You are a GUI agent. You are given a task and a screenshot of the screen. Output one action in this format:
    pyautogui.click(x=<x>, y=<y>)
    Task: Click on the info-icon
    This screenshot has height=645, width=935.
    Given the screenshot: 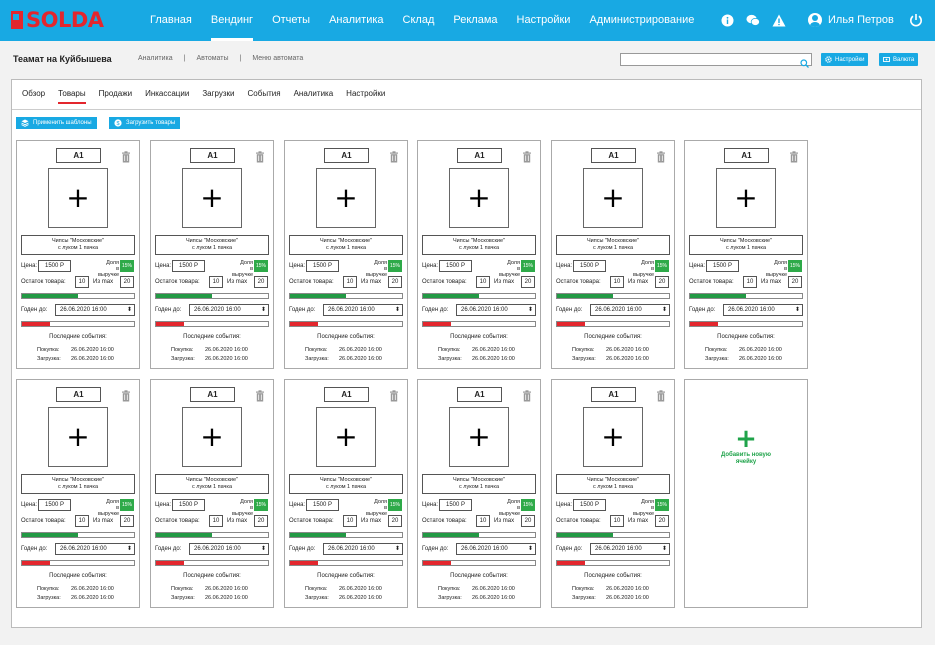 What is the action you would take?
    pyautogui.click(x=727, y=20)
    